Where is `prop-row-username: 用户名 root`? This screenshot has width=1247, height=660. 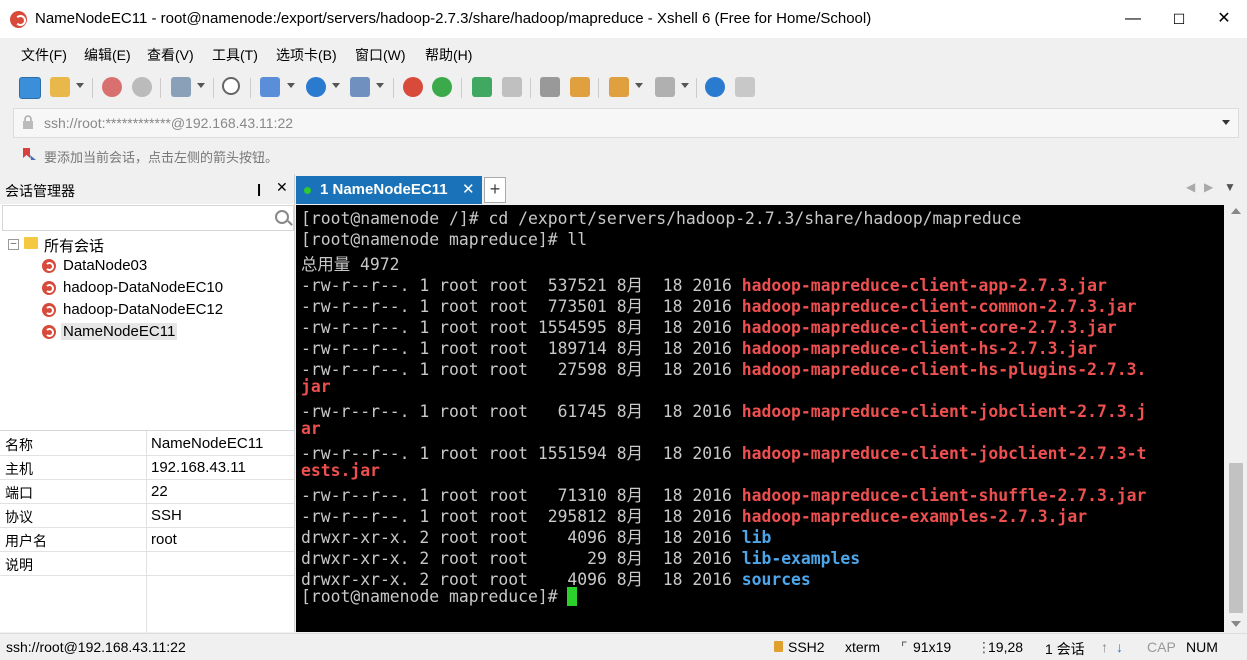
prop-row-username: 用户名 root is located at coordinates (147, 539).